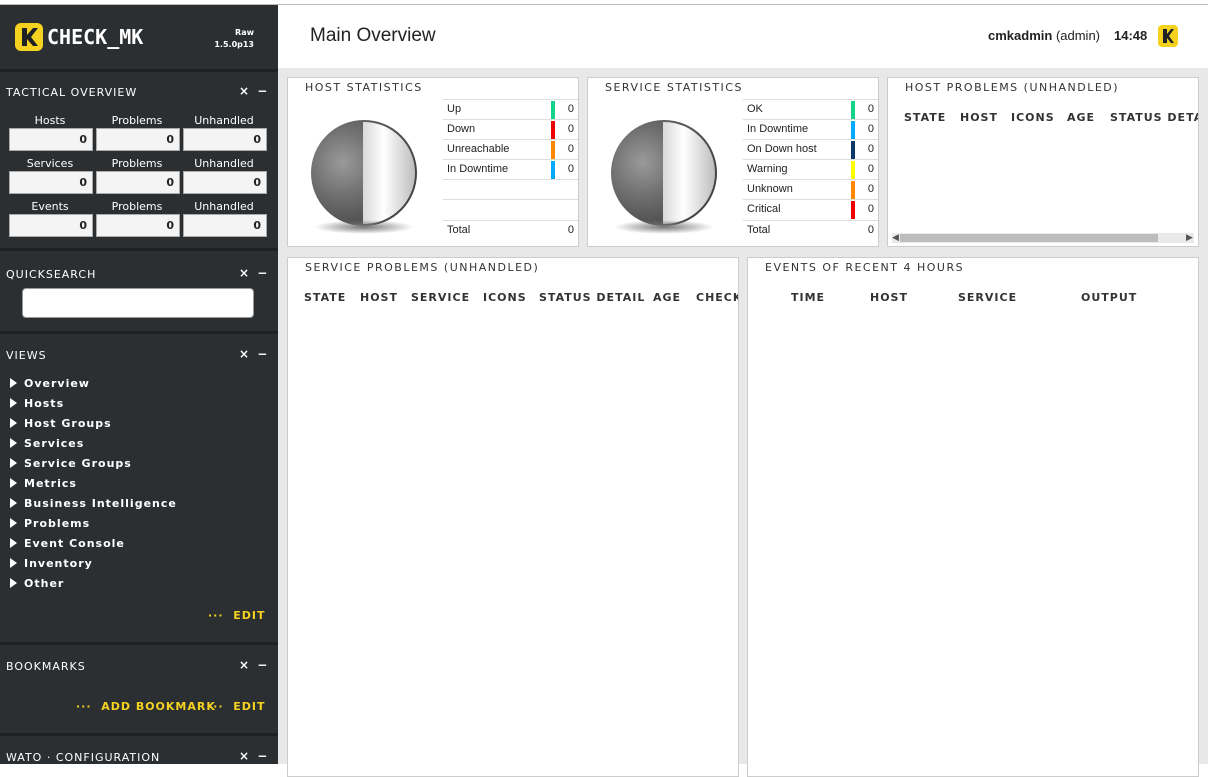  I want to click on views-item: Service Groups, so click(71, 463).